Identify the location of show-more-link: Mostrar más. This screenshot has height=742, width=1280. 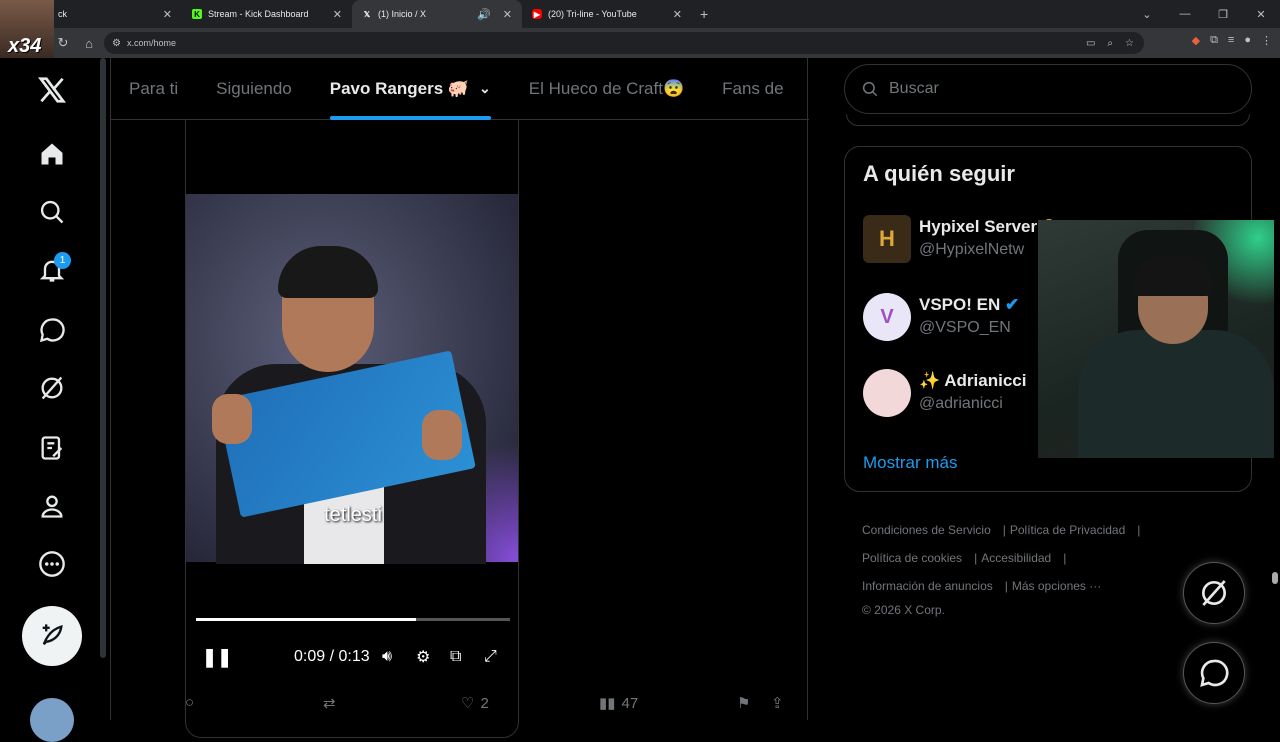
(910, 463).